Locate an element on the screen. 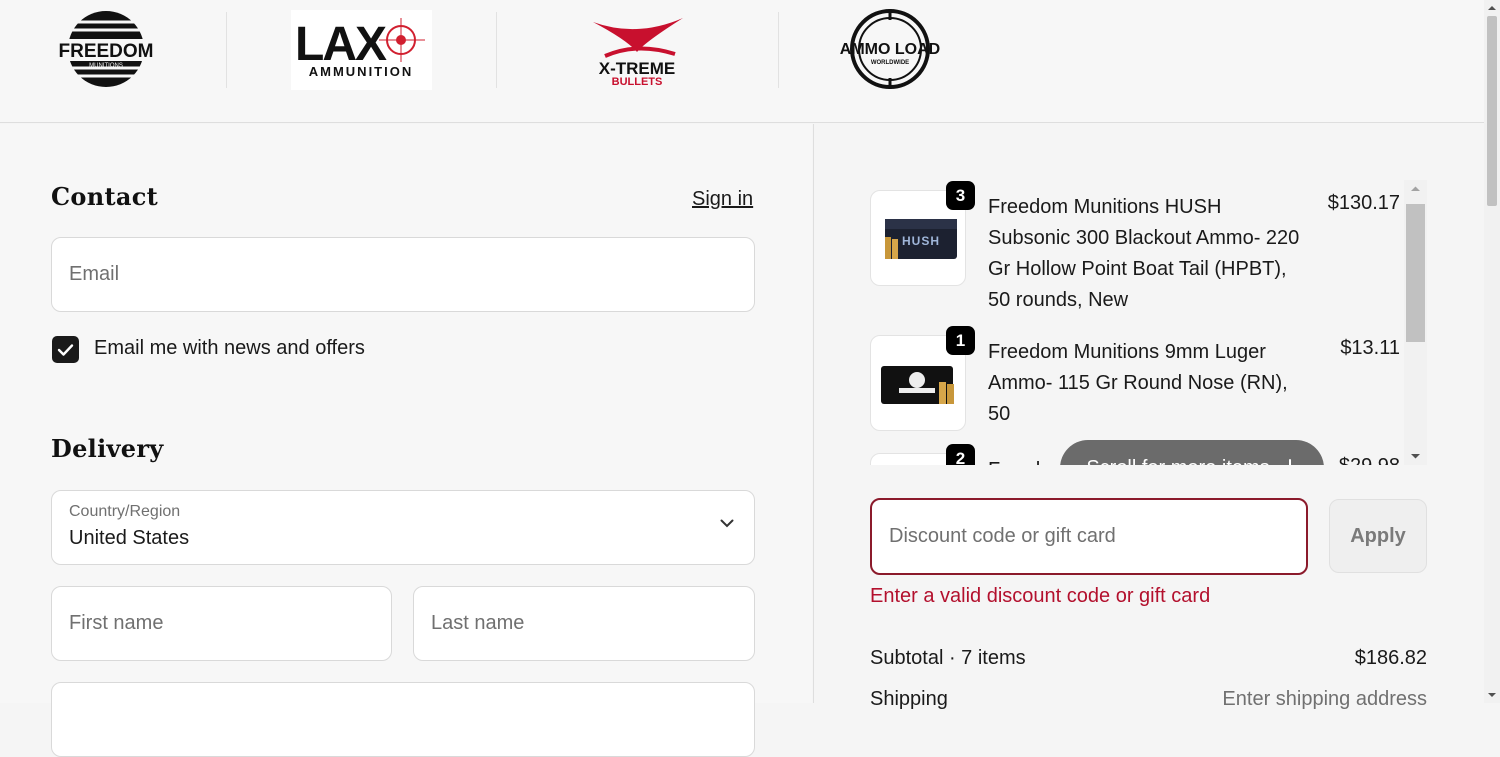  country-label: Country/Region is located at coordinates (125, 511).